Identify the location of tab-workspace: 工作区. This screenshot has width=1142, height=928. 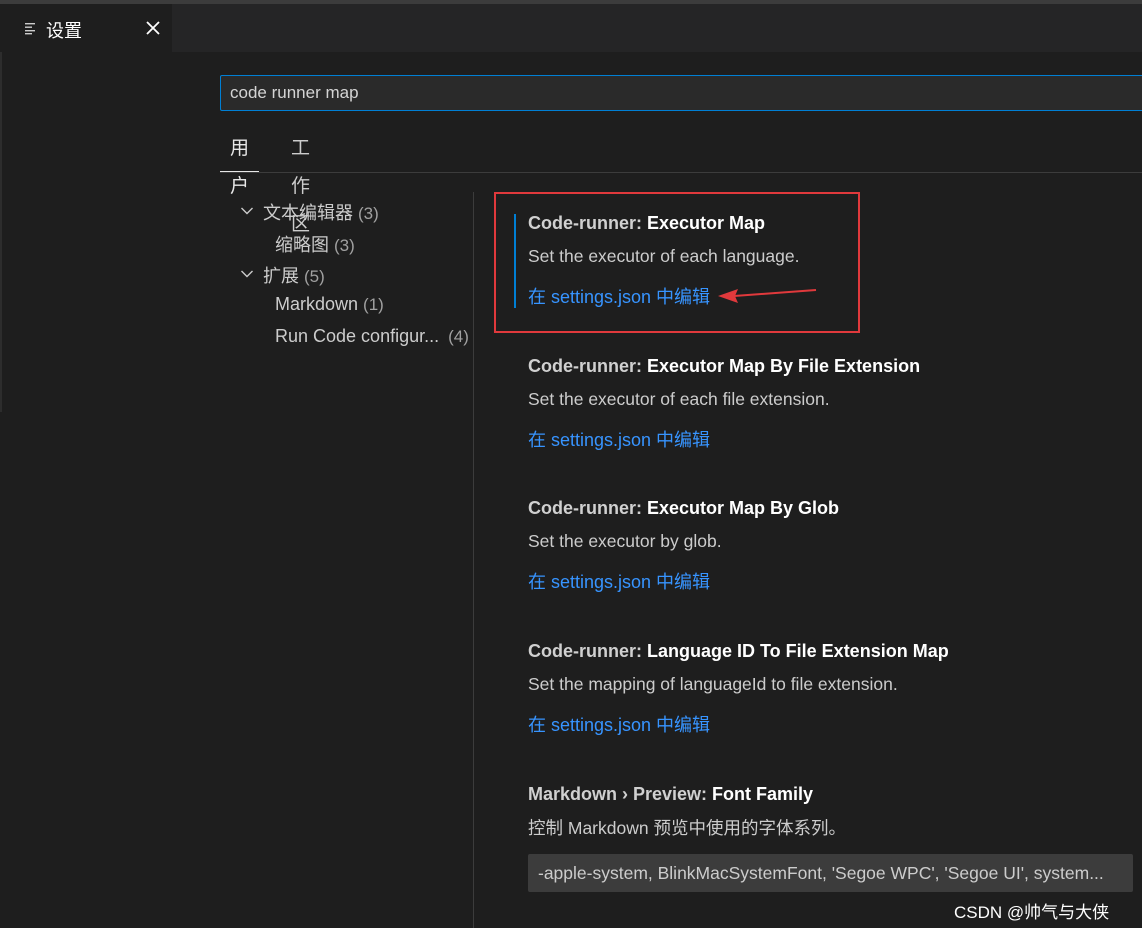
(300, 182).